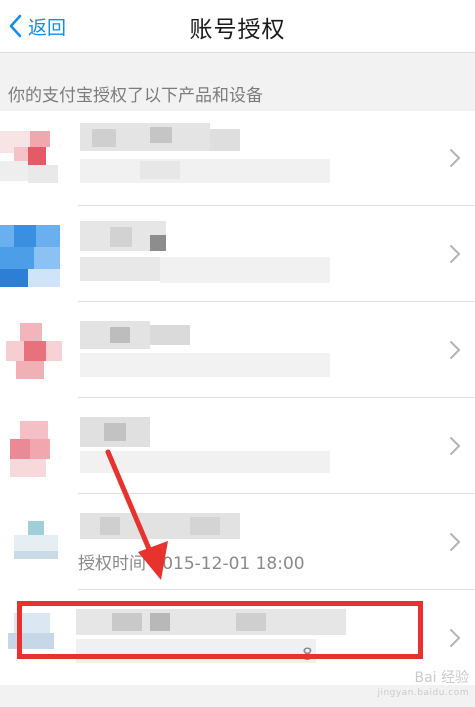 Image resolution: width=475 pixels, height=707 pixels. I want to click on section-header: 你的支付宝授权了以下产品和设备, so click(237, 82).